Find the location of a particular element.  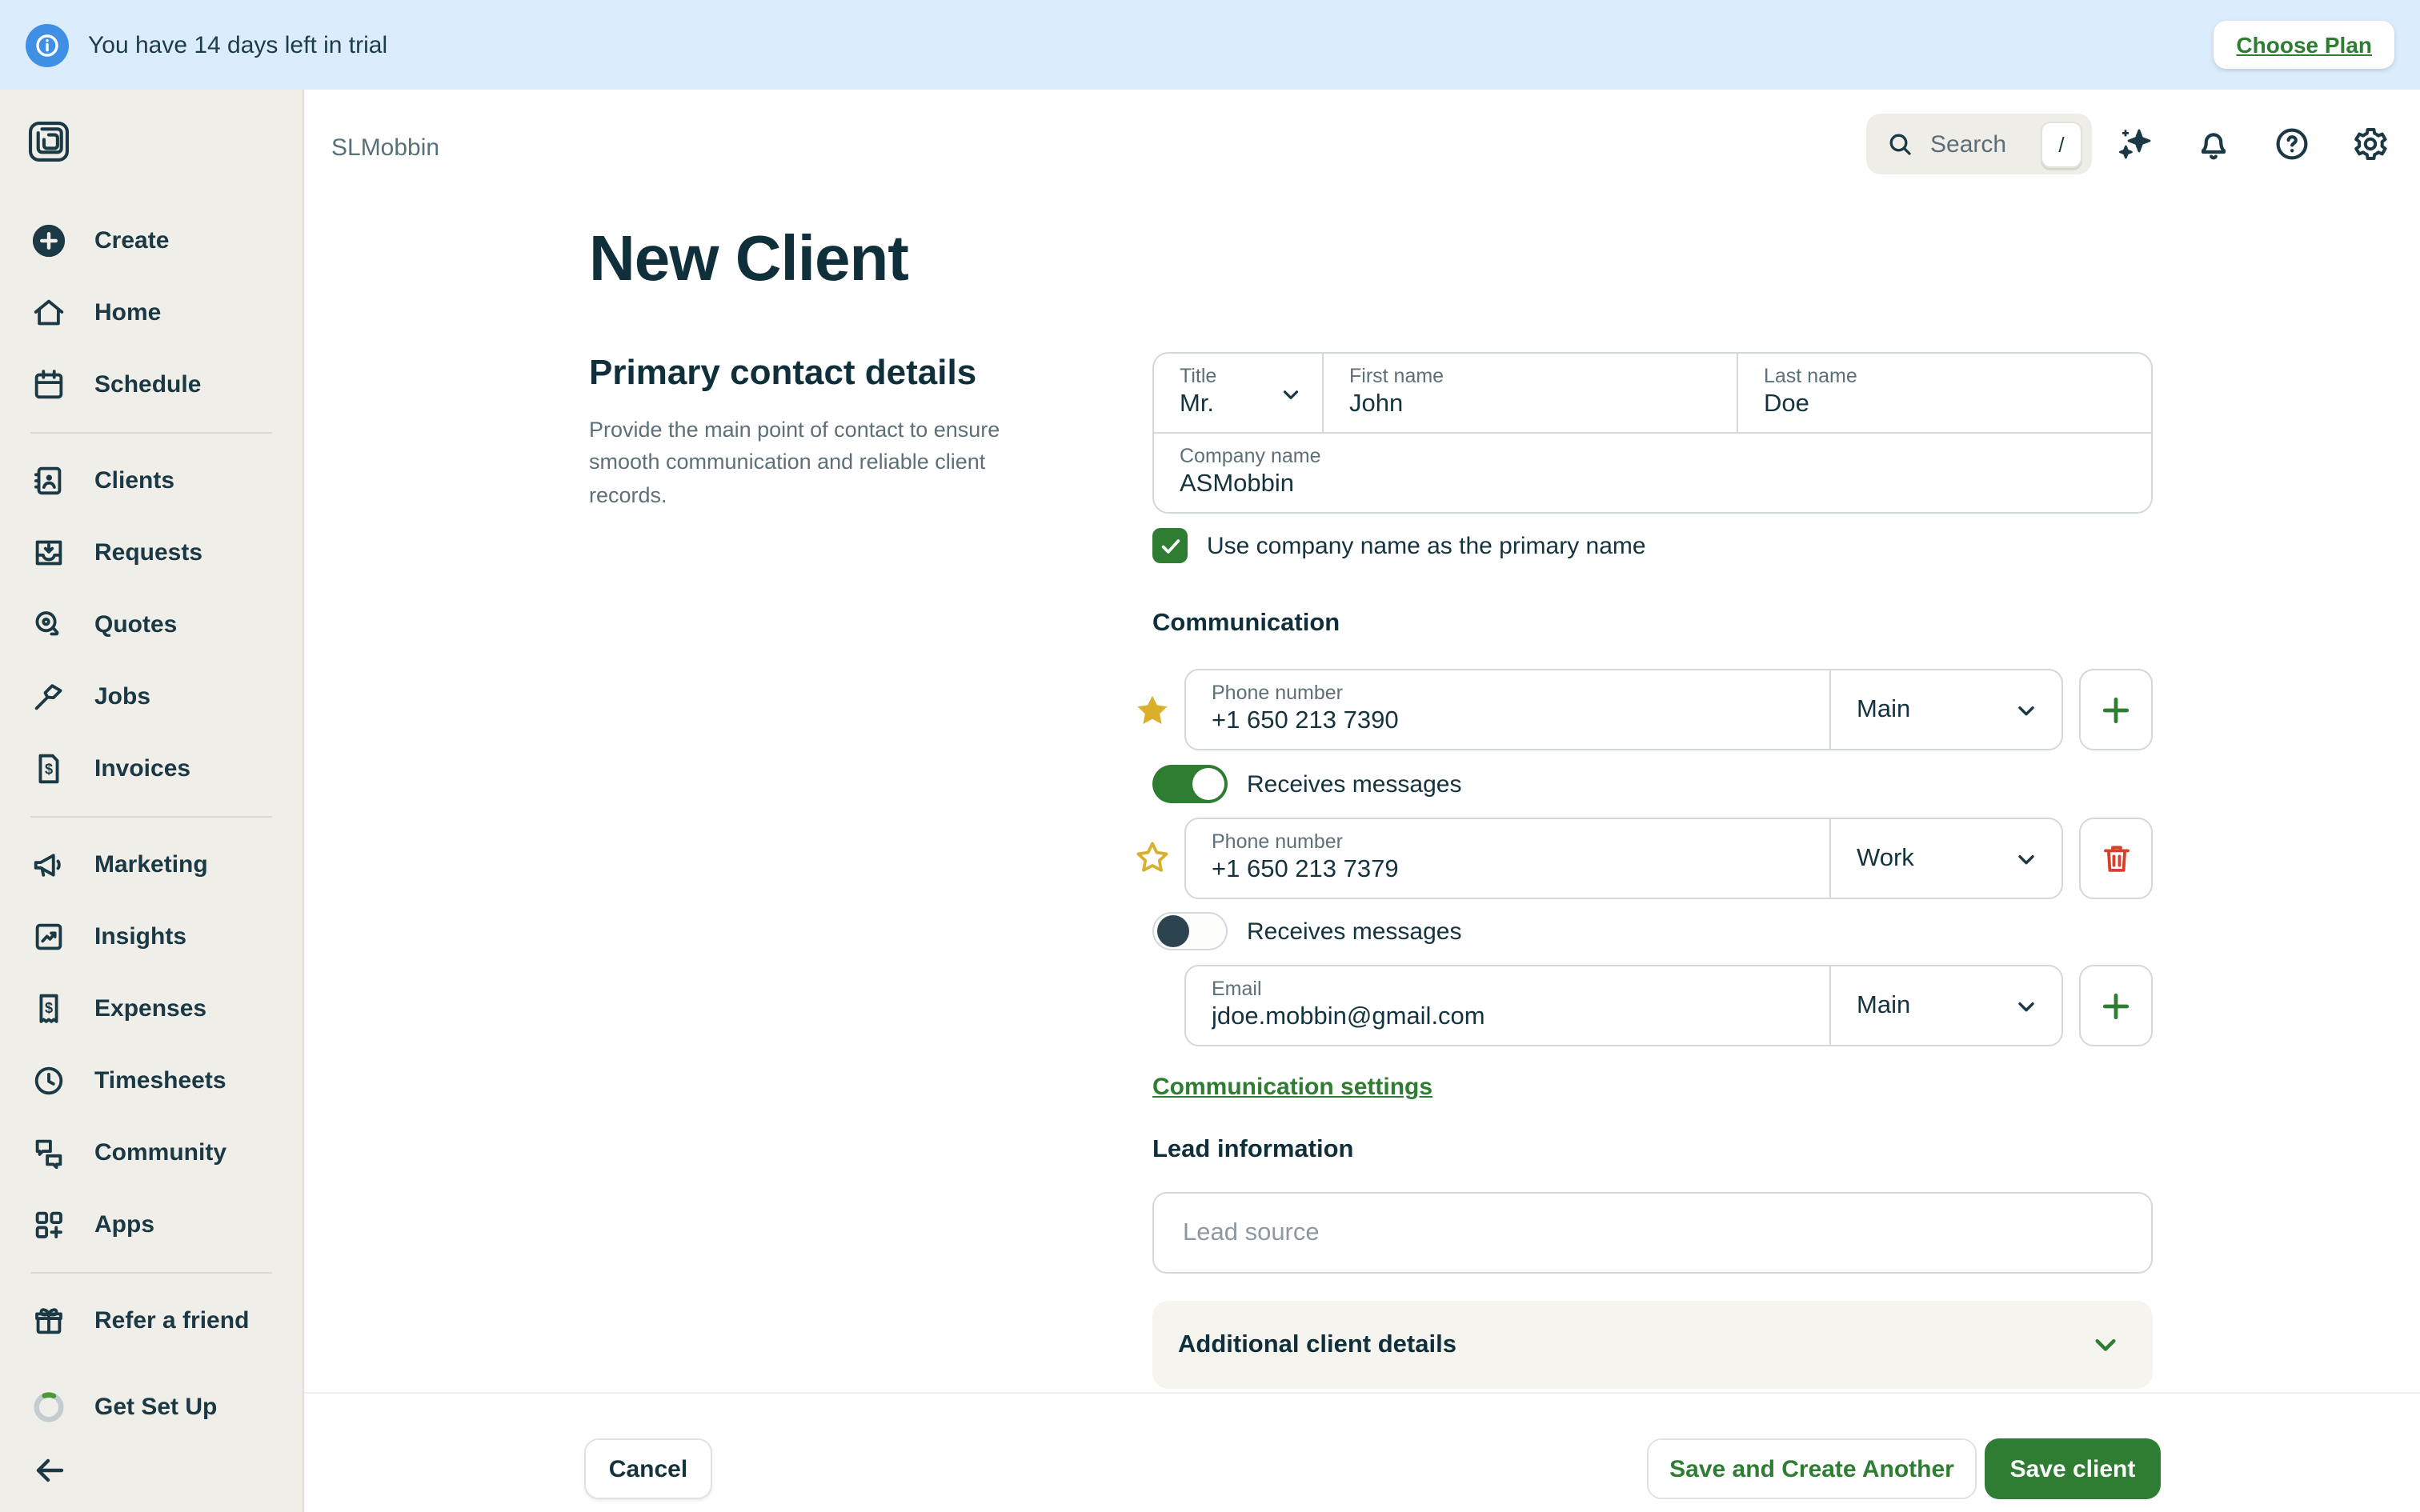

secondary-star-icon is located at coordinates (1152, 857).